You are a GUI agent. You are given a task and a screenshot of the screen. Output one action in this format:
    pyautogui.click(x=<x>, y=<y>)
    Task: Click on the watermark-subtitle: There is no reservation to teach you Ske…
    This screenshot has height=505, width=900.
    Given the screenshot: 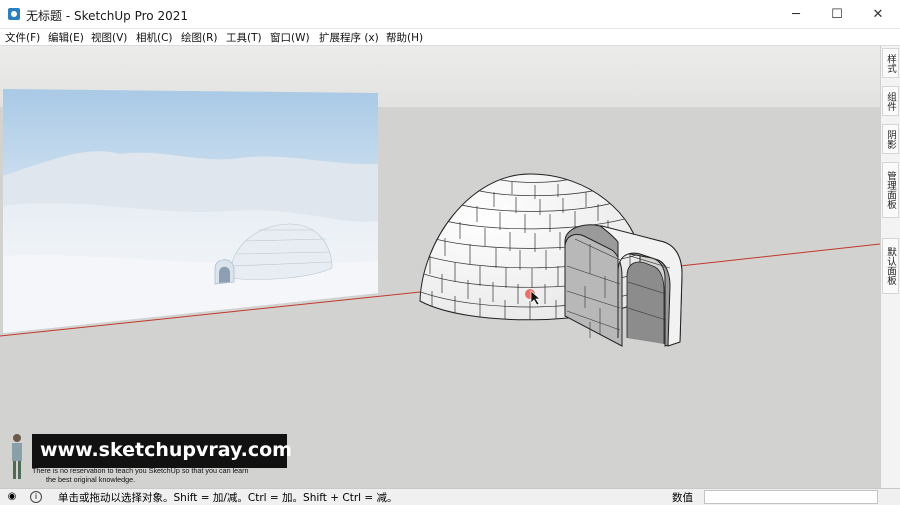 What is the action you would take?
    pyautogui.click(x=182, y=475)
    